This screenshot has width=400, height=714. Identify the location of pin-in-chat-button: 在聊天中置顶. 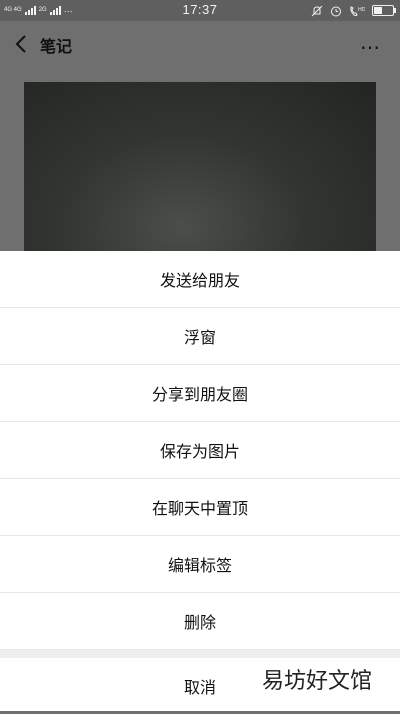
(200, 507).